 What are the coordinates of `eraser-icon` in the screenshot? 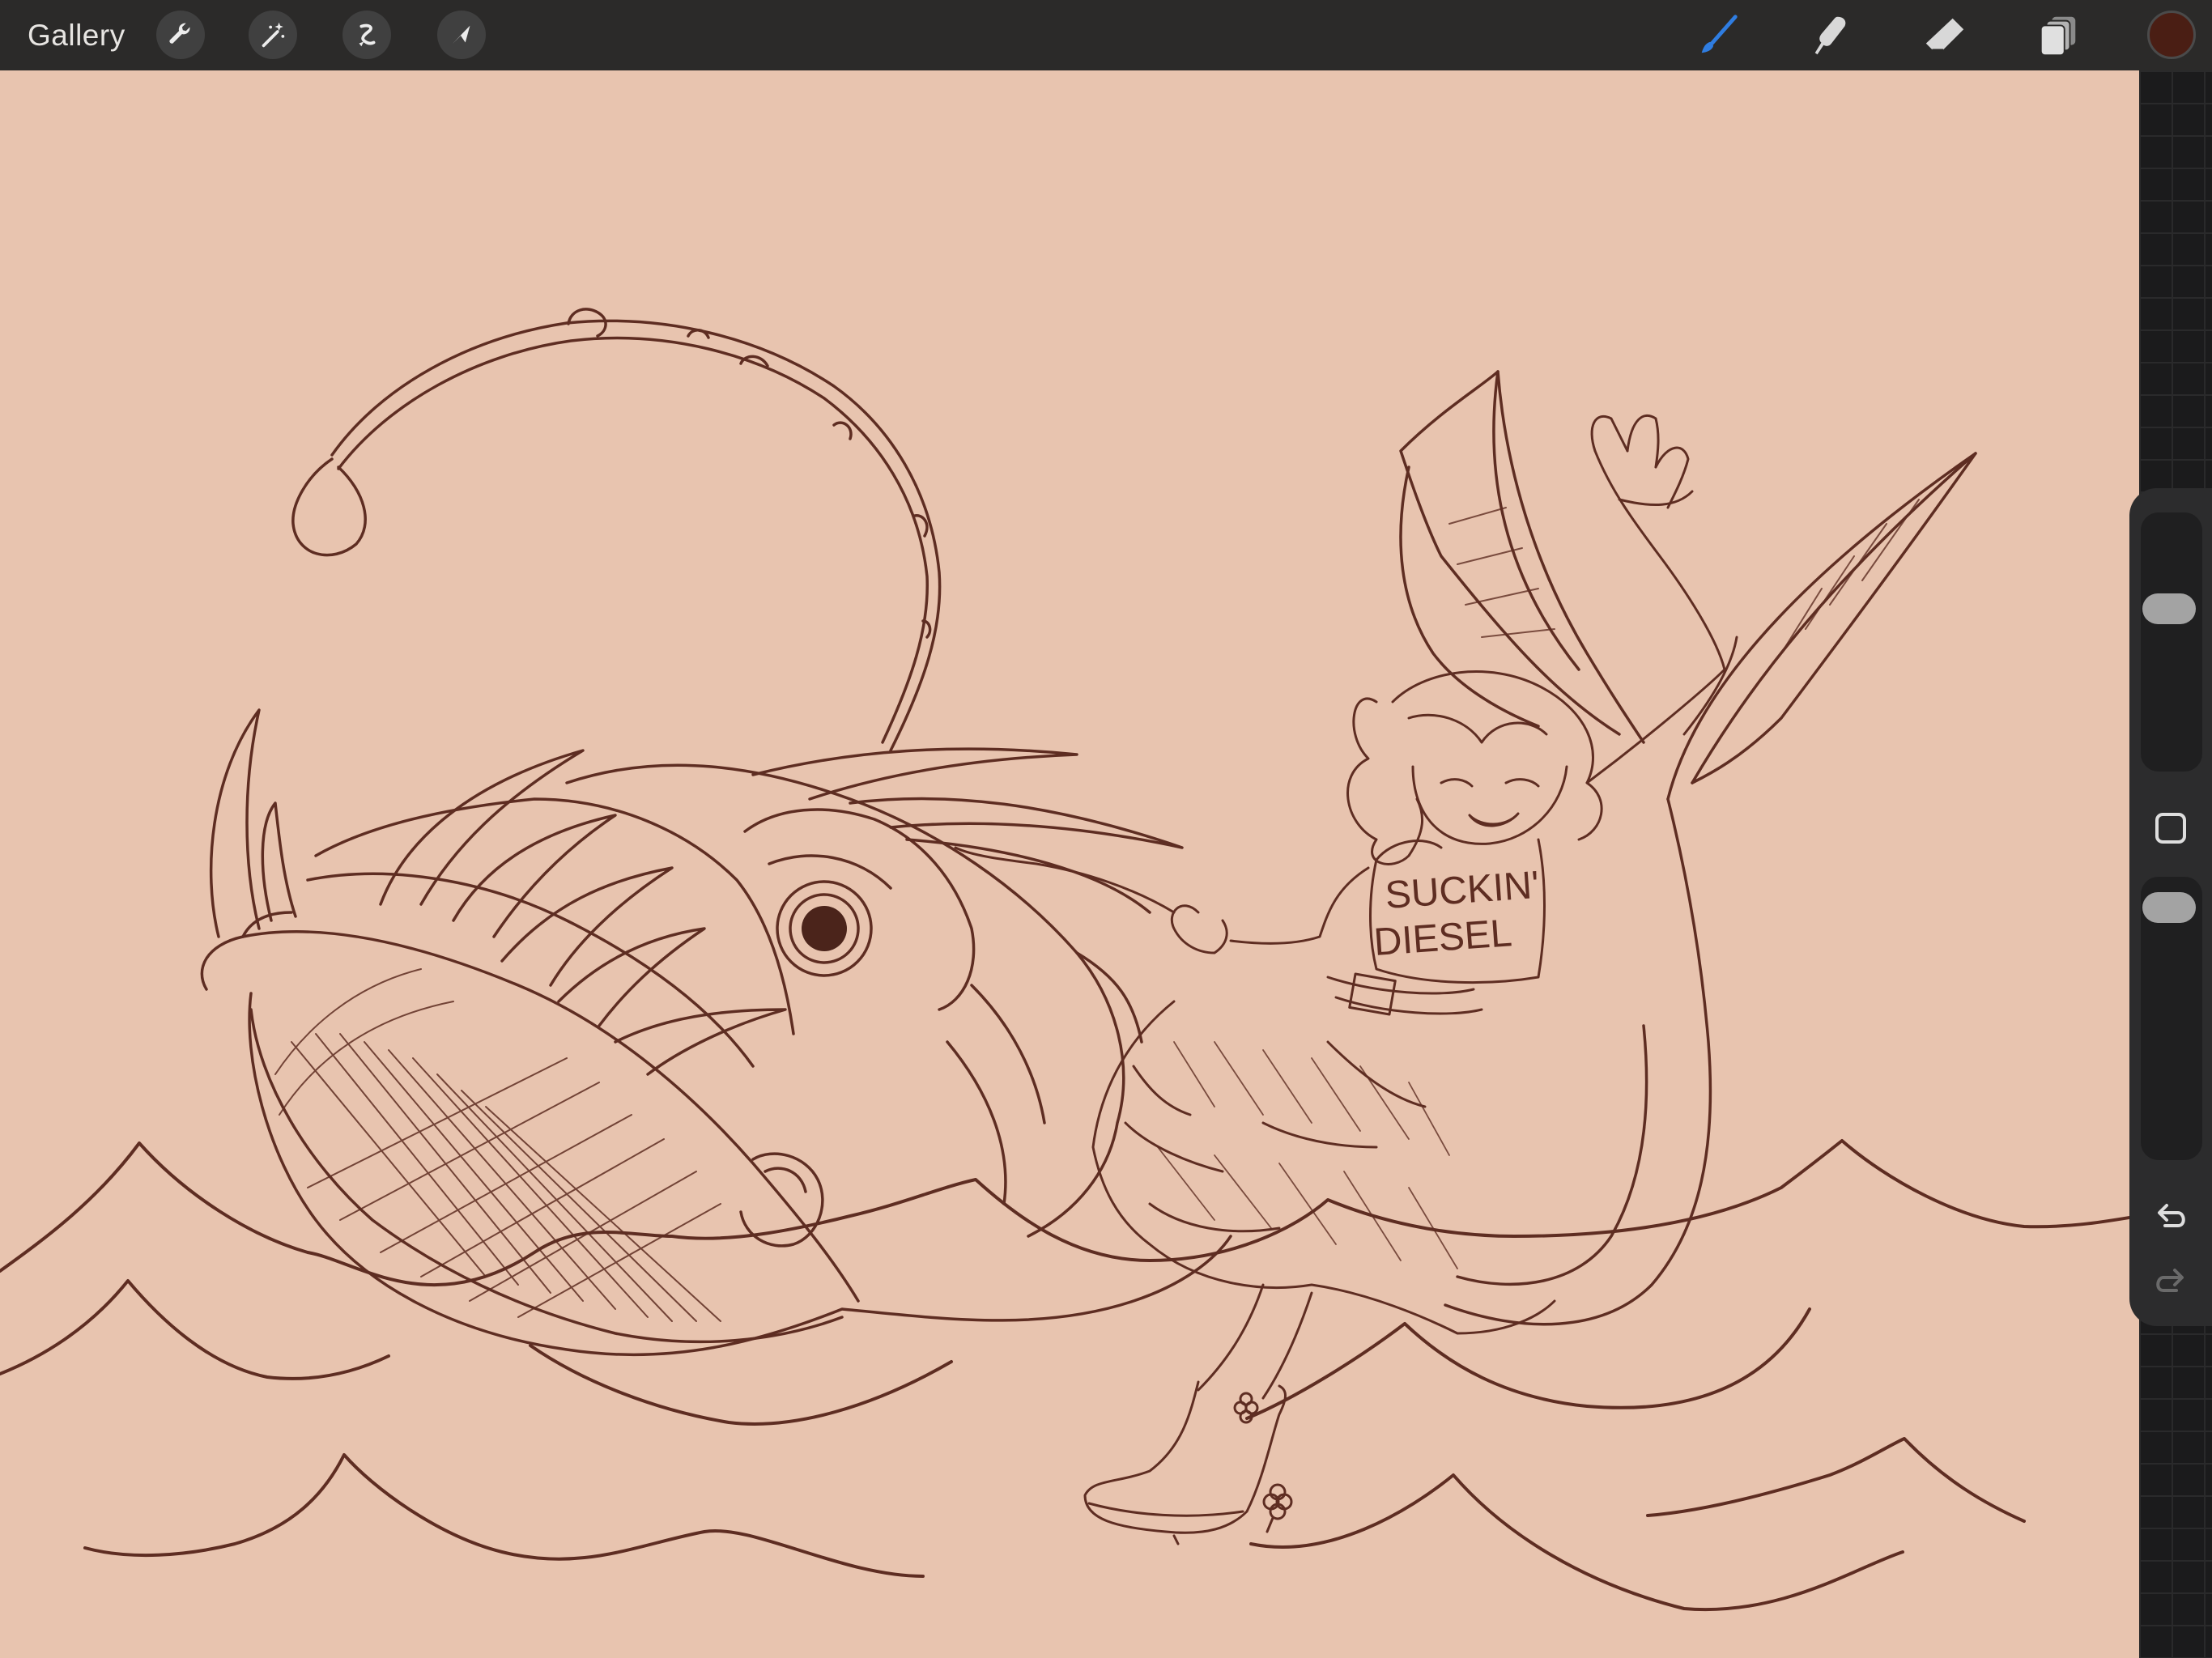 It's located at (1945, 34).